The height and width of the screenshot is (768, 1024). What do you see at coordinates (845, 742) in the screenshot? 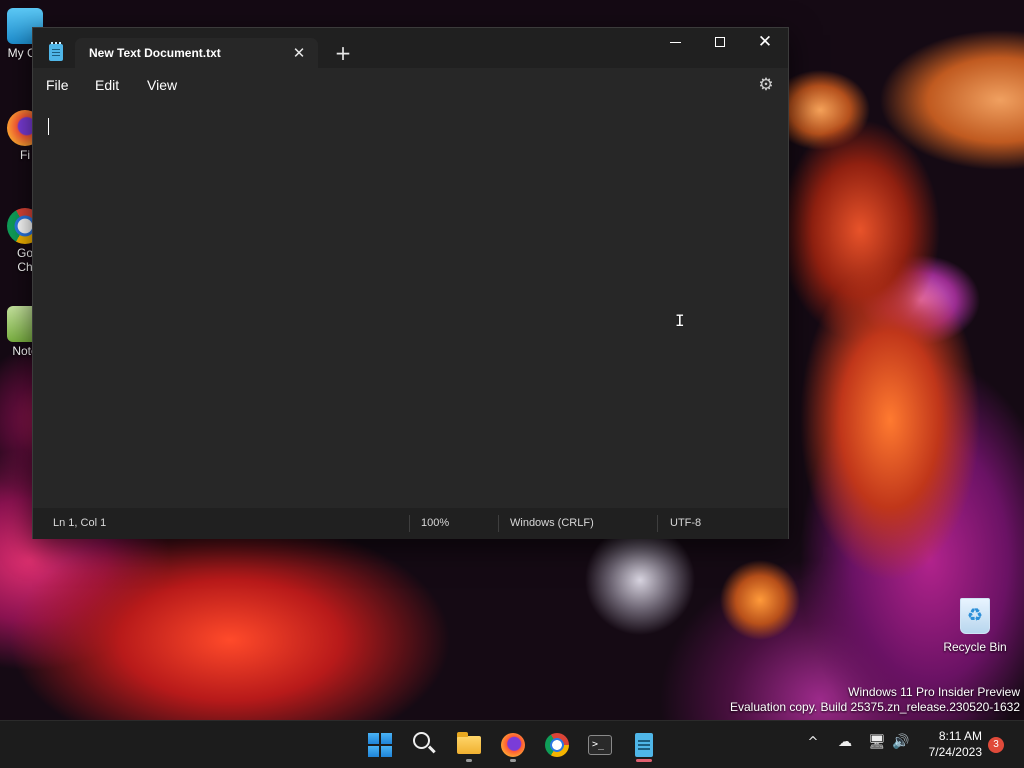
I see `onedrive-cloud-icon: ☁` at bounding box center [845, 742].